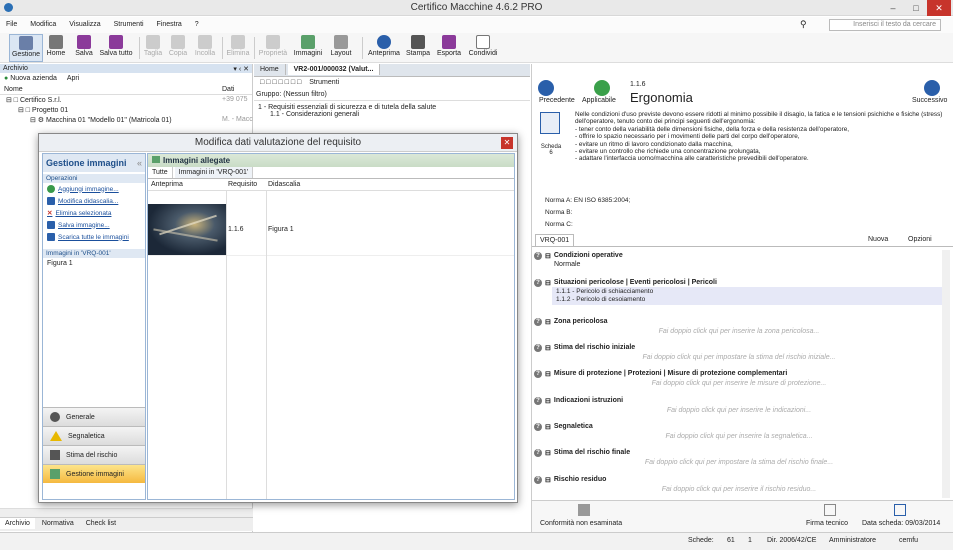 The image size is (953, 550). Describe the element at coordinates (546, 88) in the screenshot. I see `prev-icon` at that location.